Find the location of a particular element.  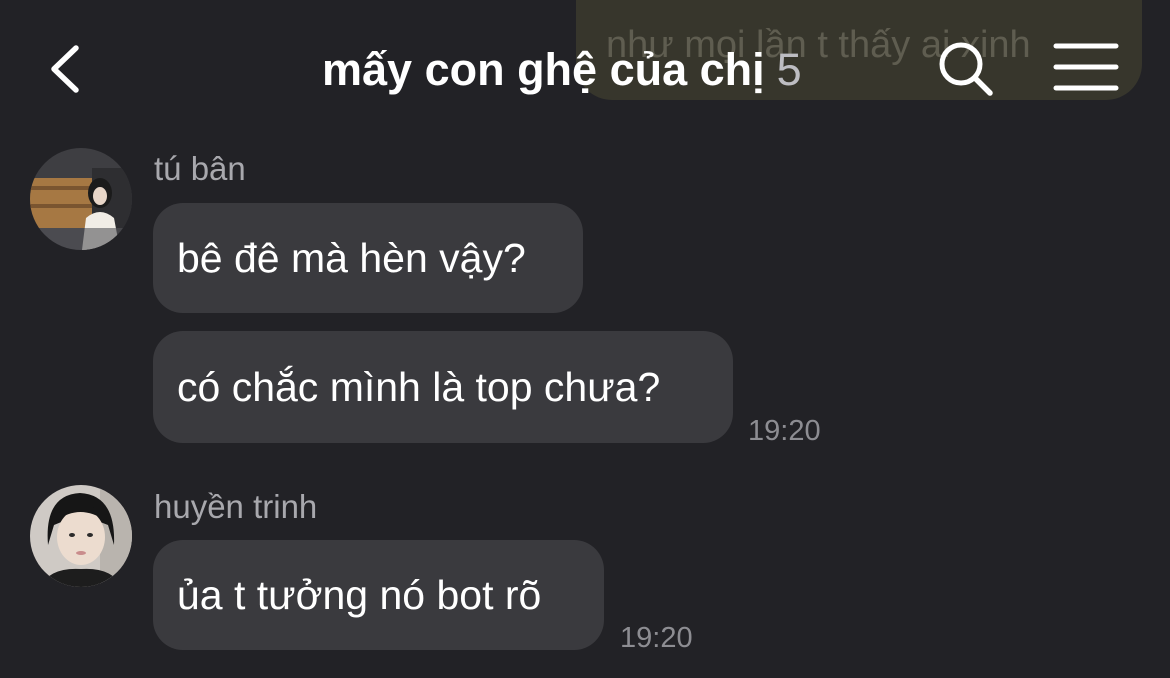

message-text: bê đê mà hèn vậy? is located at coordinates (351, 257).